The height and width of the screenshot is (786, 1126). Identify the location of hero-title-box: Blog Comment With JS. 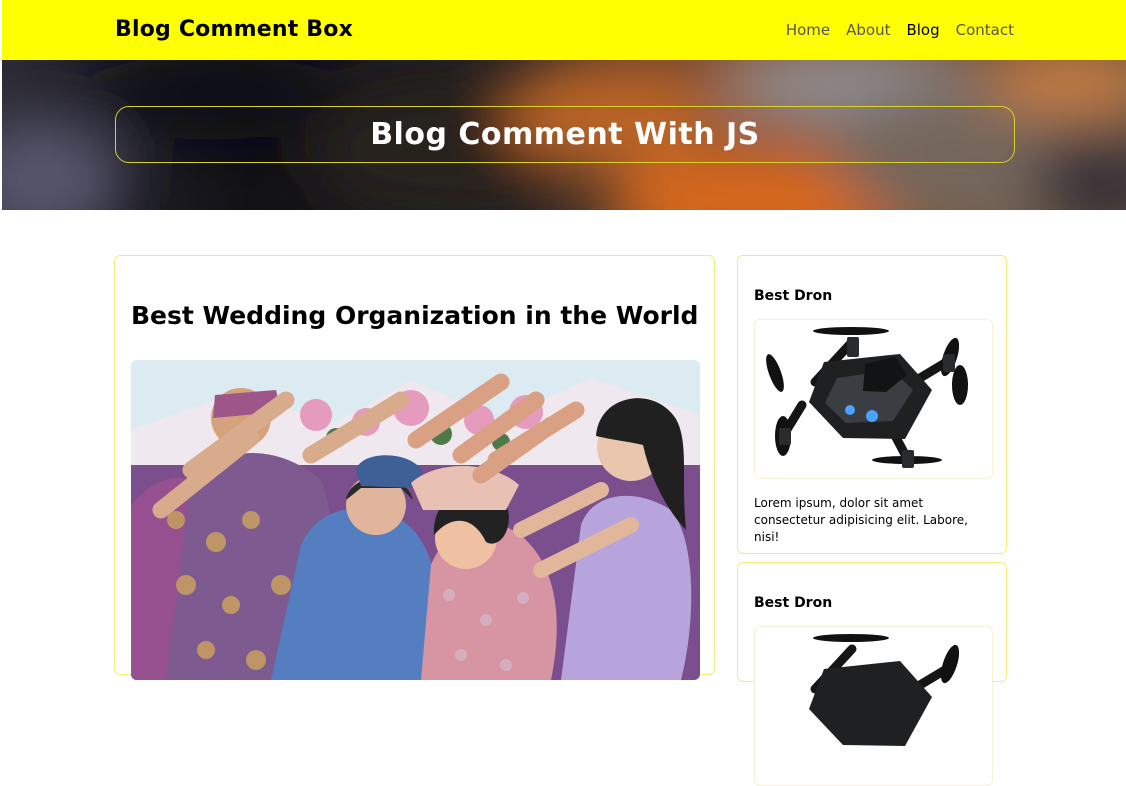
(565, 134).